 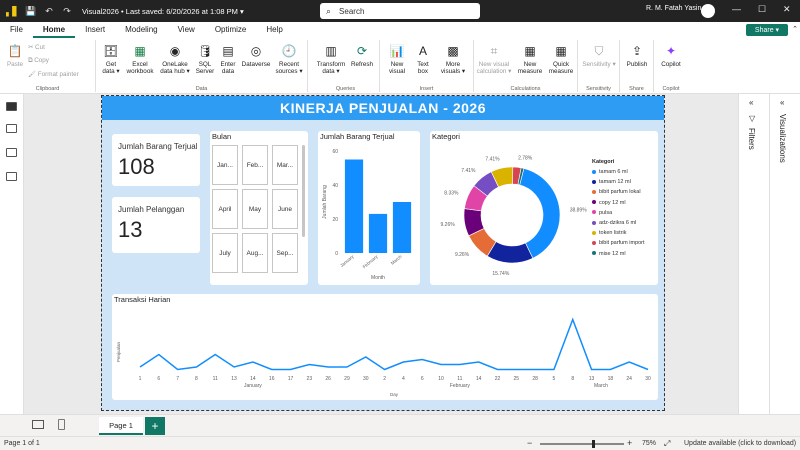 I want to click on zoom-slider-thumb, so click(x=593, y=444).